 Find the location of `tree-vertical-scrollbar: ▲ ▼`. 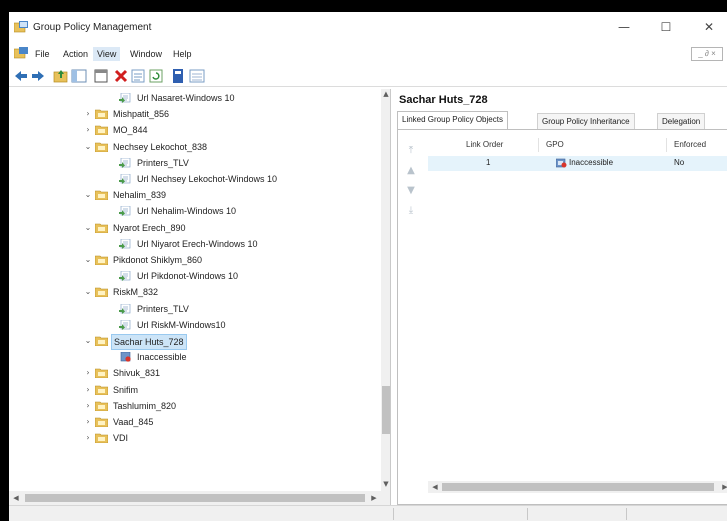

tree-vertical-scrollbar: ▲ ▼ is located at coordinates (385, 290).